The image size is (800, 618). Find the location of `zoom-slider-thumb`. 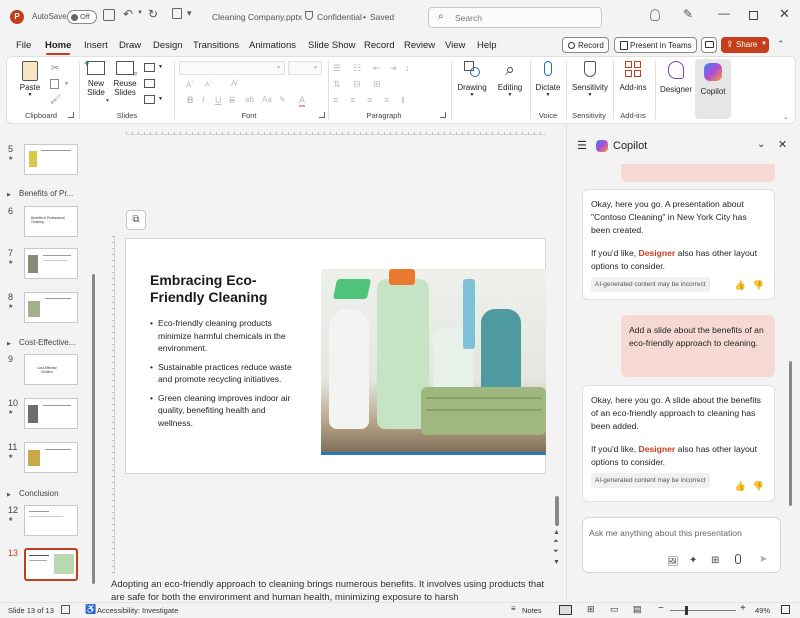

zoom-slider-thumb is located at coordinates (686, 610).